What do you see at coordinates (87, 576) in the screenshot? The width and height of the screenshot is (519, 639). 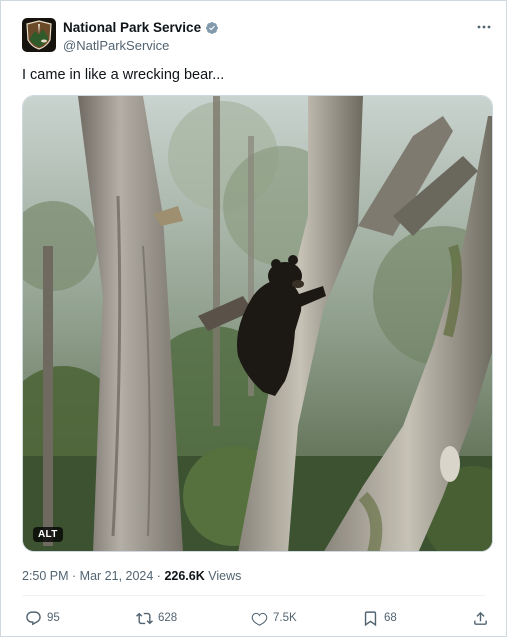 I see `post-timestamp: 2:50 PM · Mar 21, 2024` at bounding box center [87, 576].